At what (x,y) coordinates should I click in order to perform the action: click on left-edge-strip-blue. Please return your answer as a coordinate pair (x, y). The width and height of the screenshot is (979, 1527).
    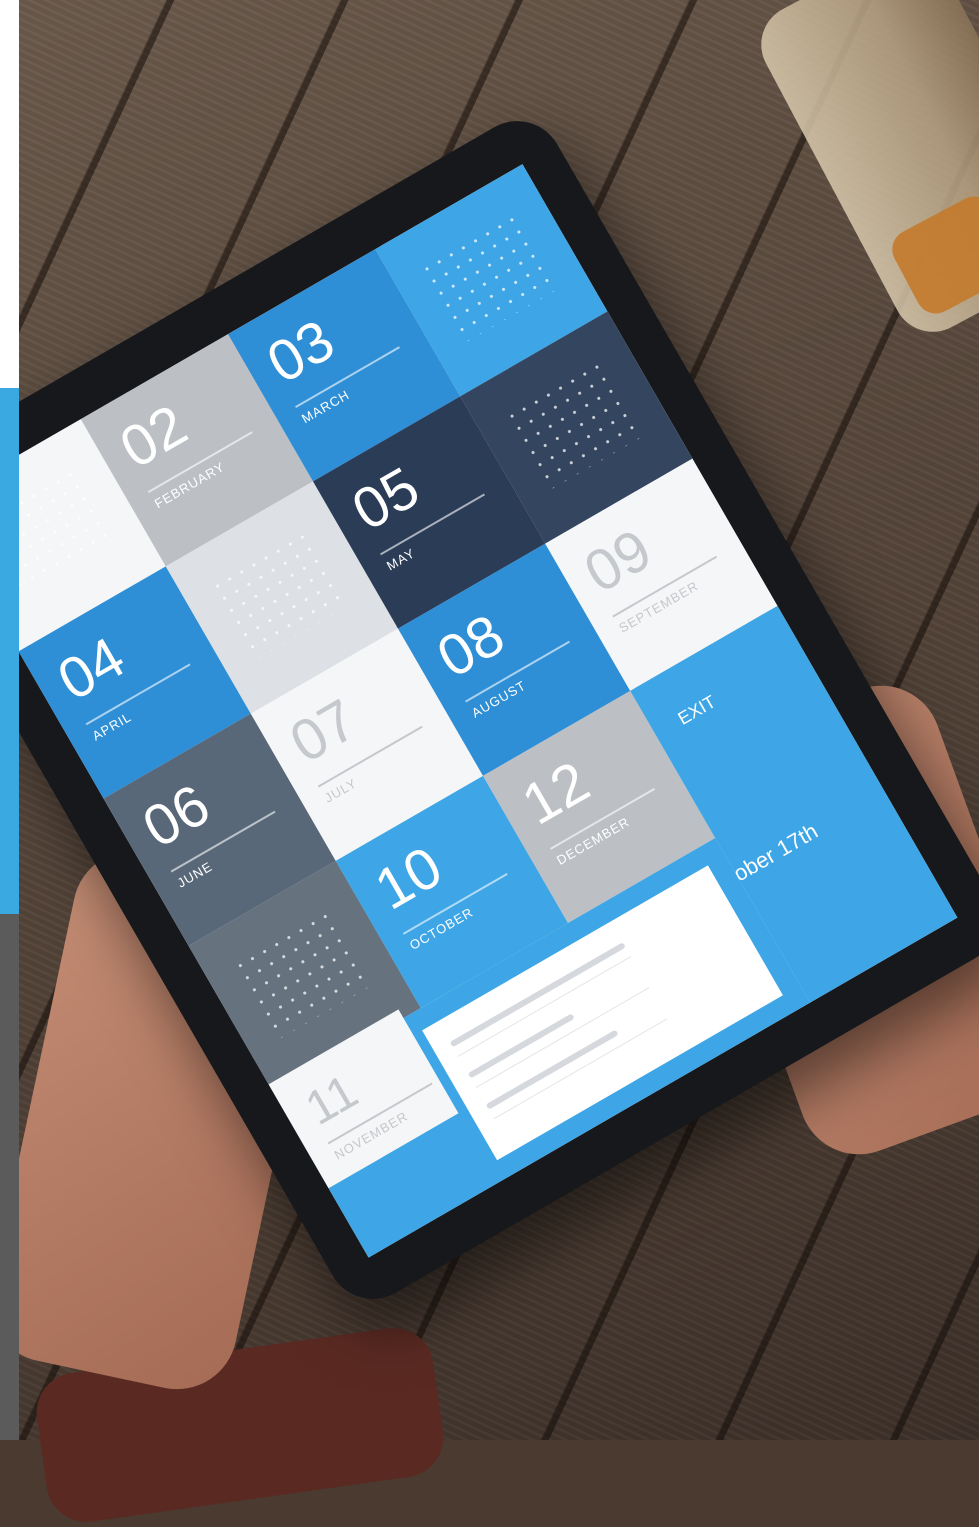
    Looking at the image, I should click on (9, 651).